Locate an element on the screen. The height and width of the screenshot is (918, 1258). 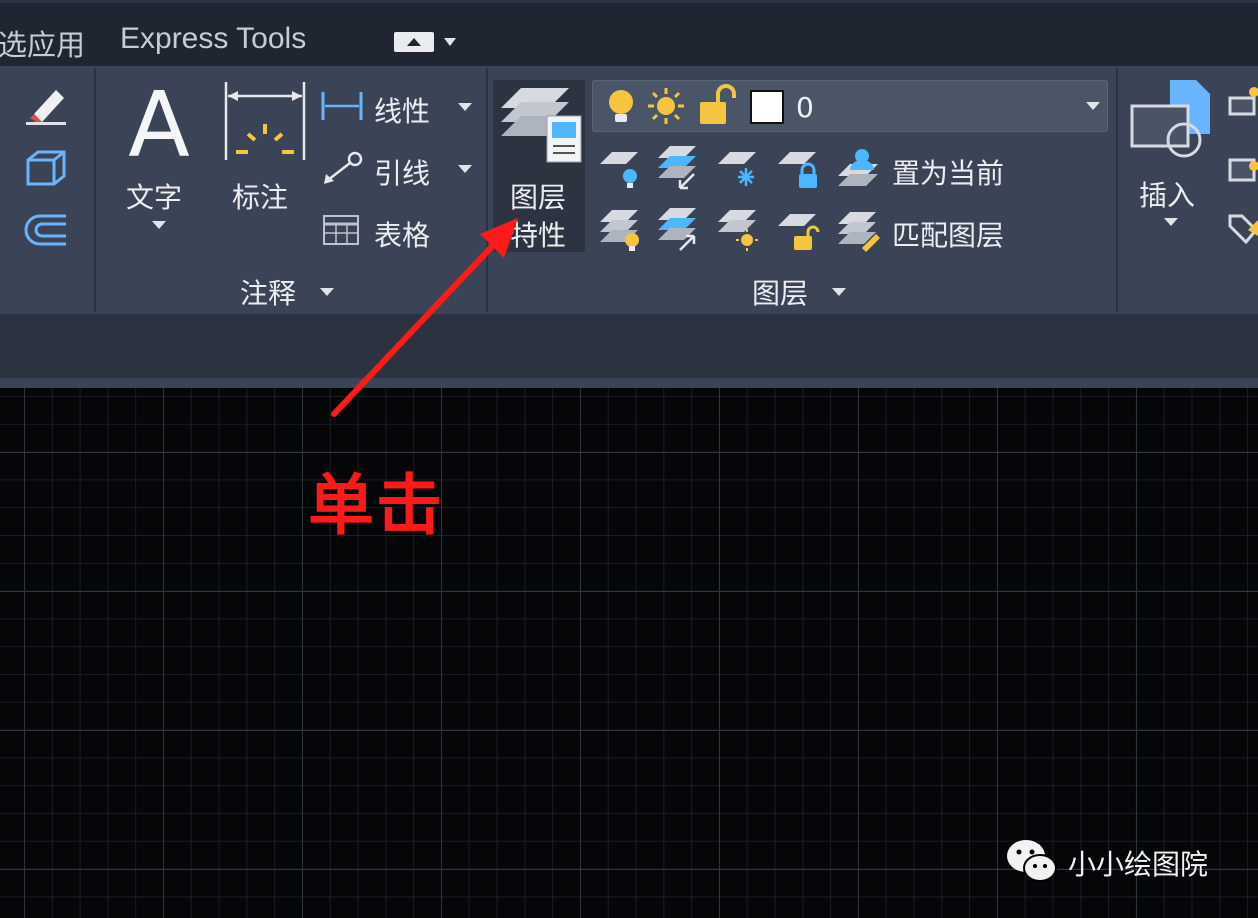
offset-icon is located at coordinates (46, 230).